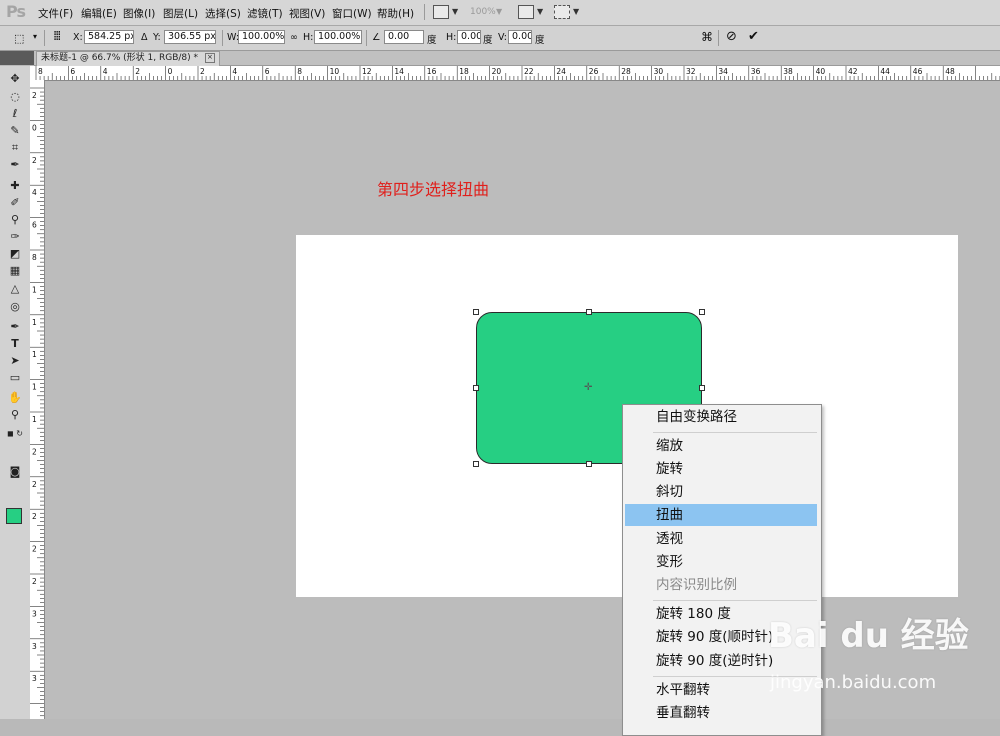  I want to click on commit-transform-icon: ✔, so click(753, 36).